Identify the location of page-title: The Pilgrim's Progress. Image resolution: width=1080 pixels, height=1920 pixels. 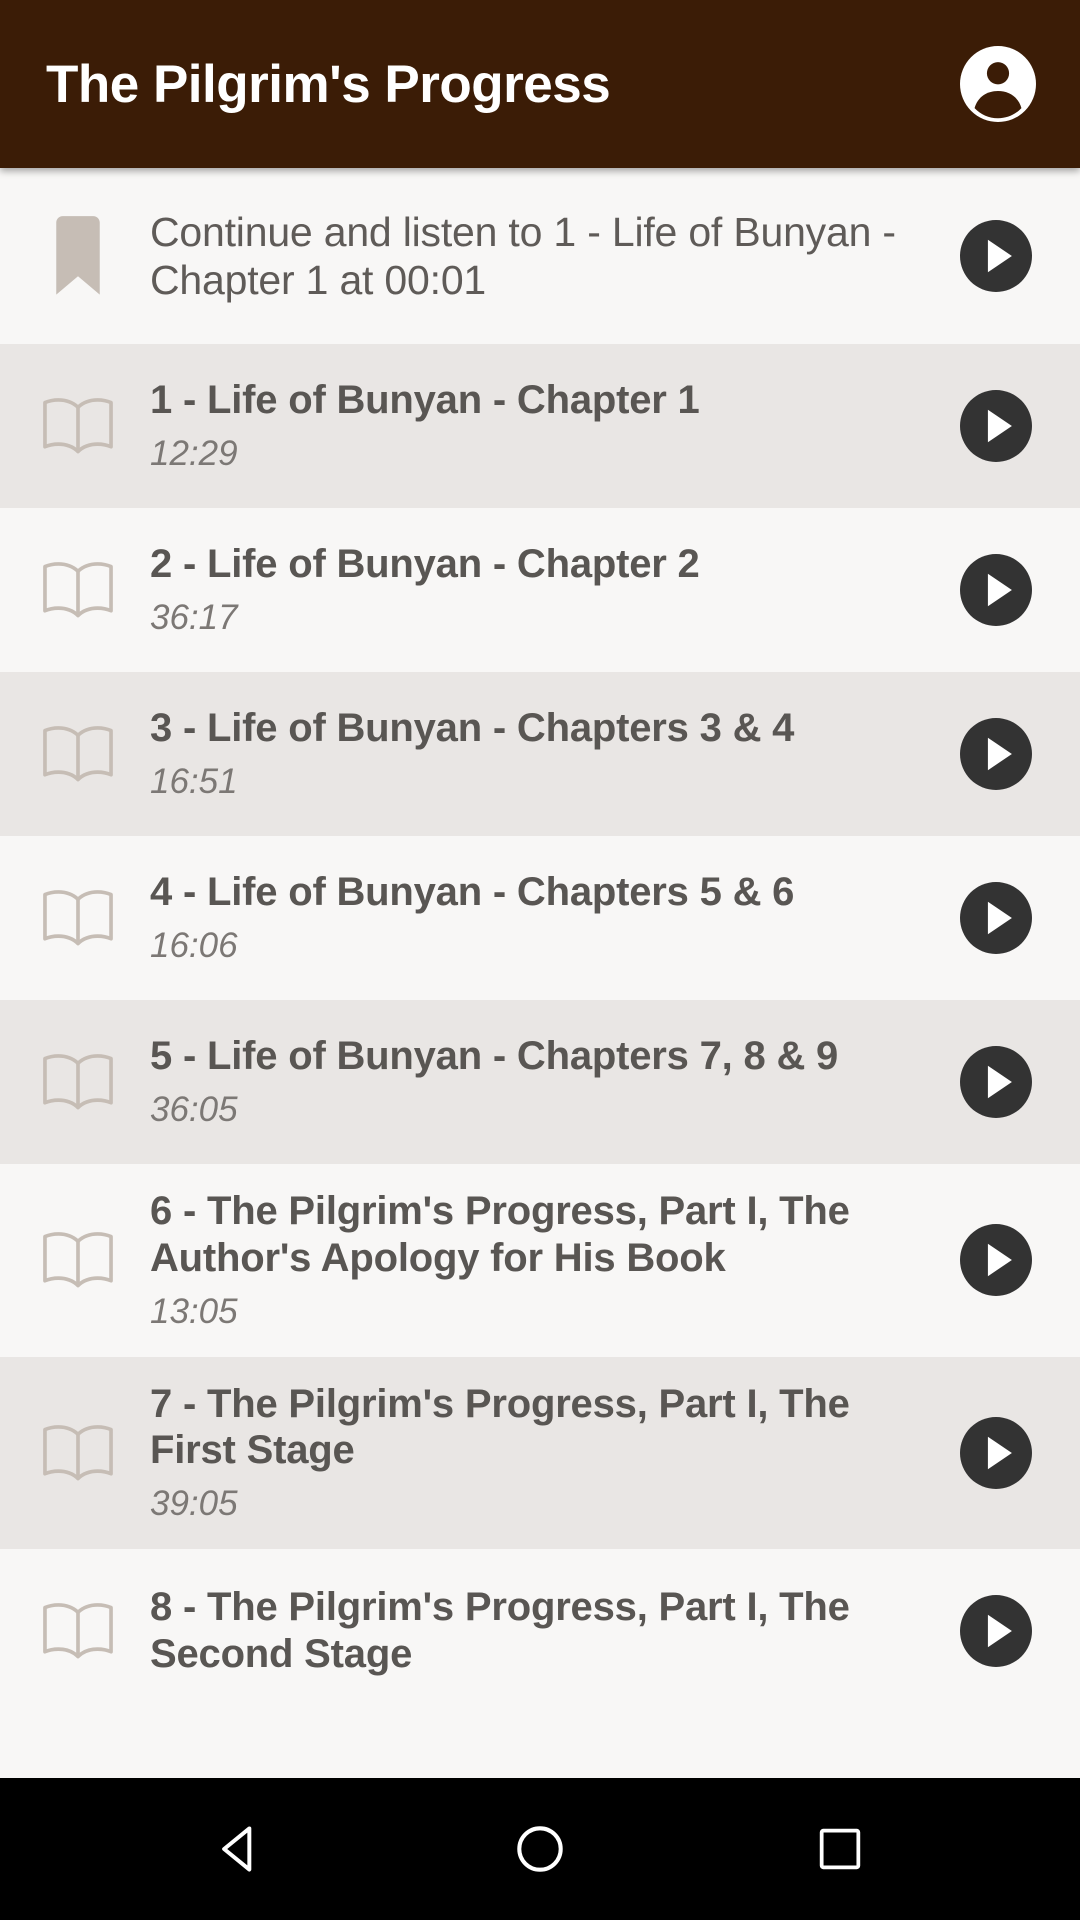
(328, 84).